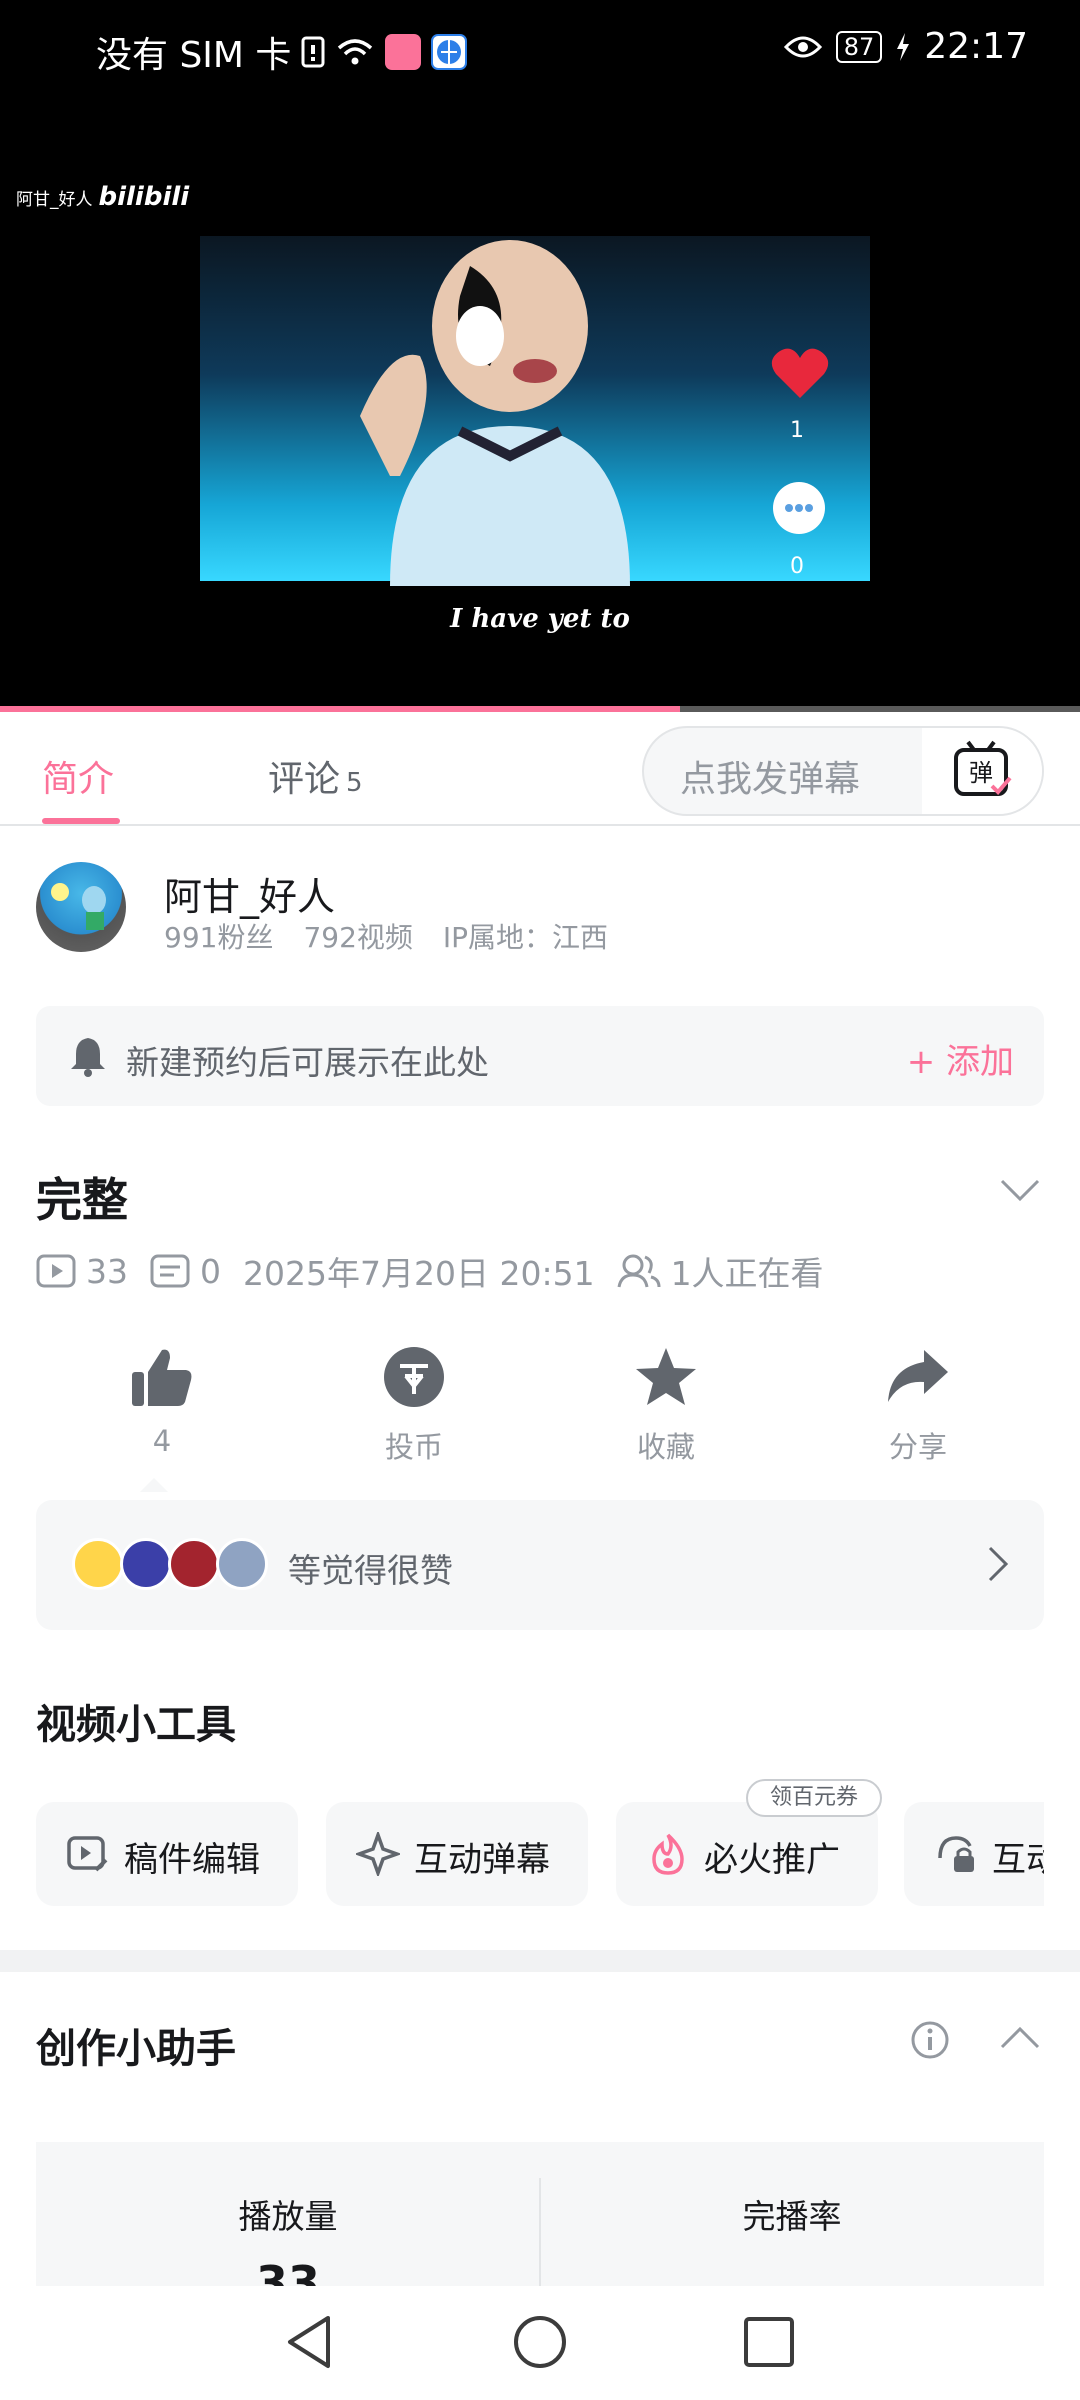  What do you see at coordinates (525, 937) in the screenshot?
I see `uploader-ip: IP属地：江西` at bounding box center [525, 937].